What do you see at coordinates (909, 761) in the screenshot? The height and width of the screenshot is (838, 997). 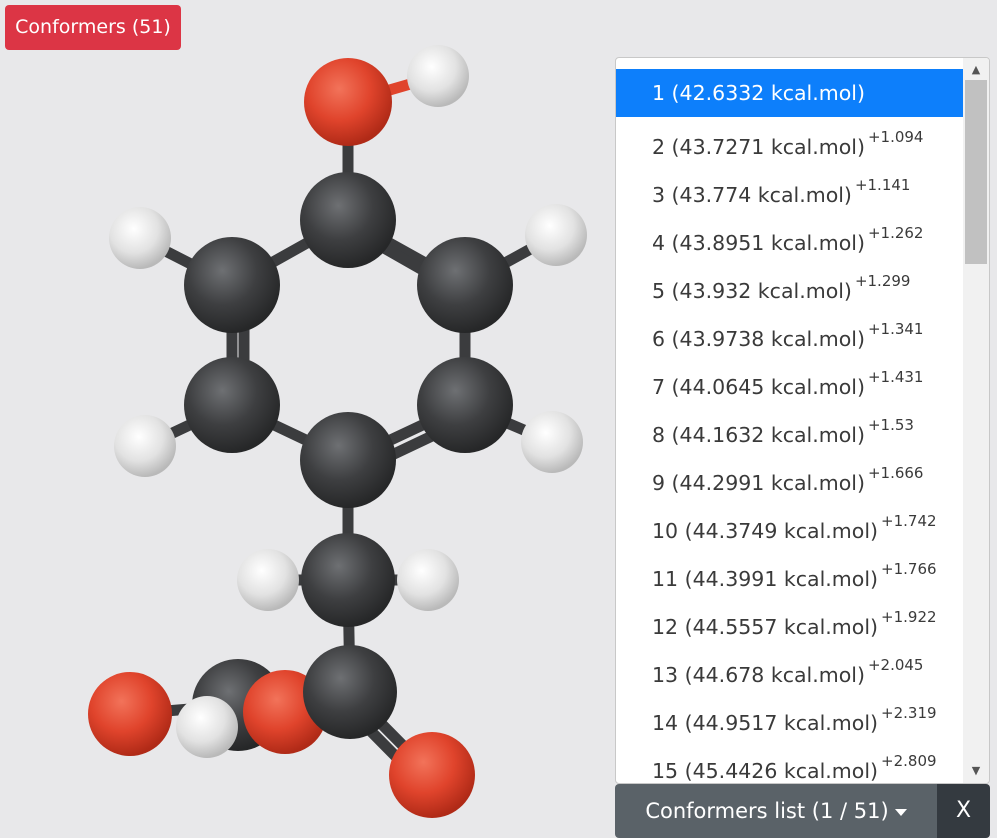 I see `conformer-energy-delta: +2.809` at bounding box center [909, 761].